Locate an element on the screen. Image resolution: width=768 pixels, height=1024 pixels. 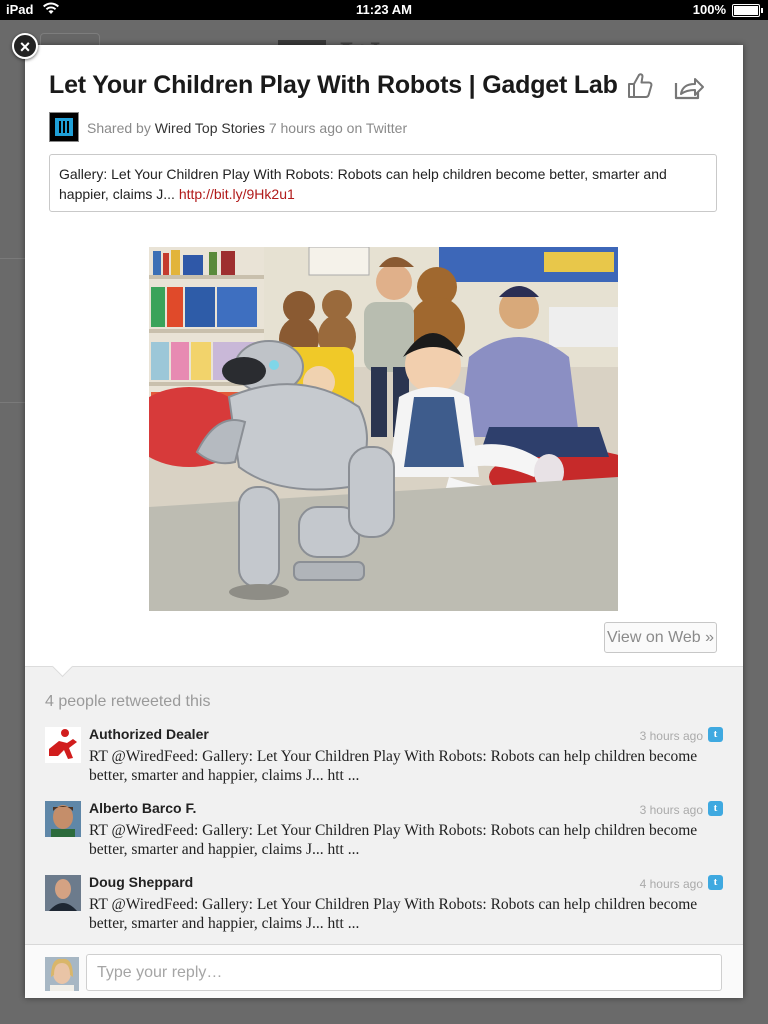
clock: 11:23 AM is located at coordinates (384, 9).